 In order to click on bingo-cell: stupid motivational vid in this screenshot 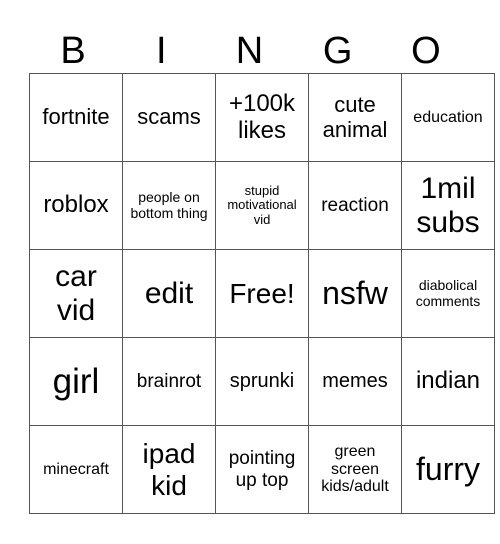, I will do `click(262, 205)`.